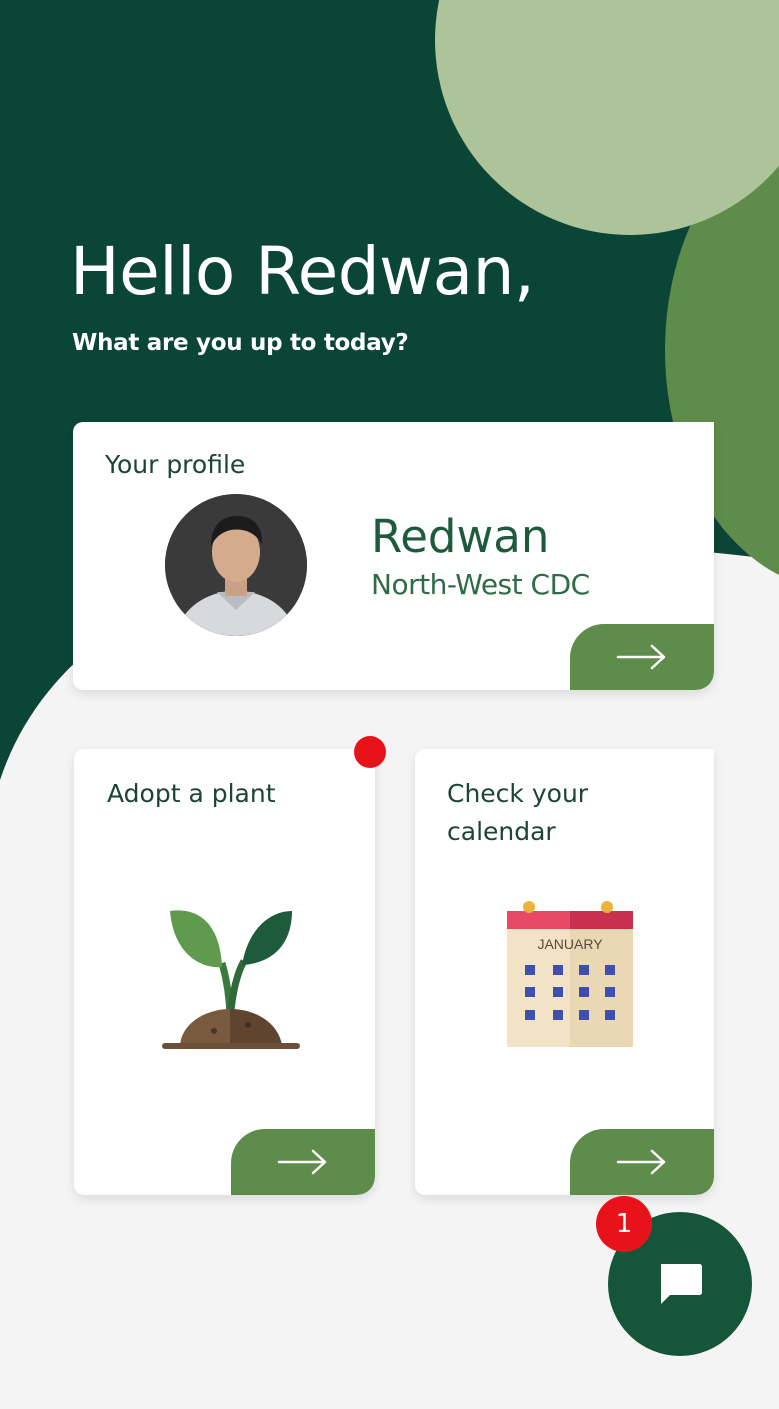  I want to click on calendar-icon: JANUARY, so click(570, 974).